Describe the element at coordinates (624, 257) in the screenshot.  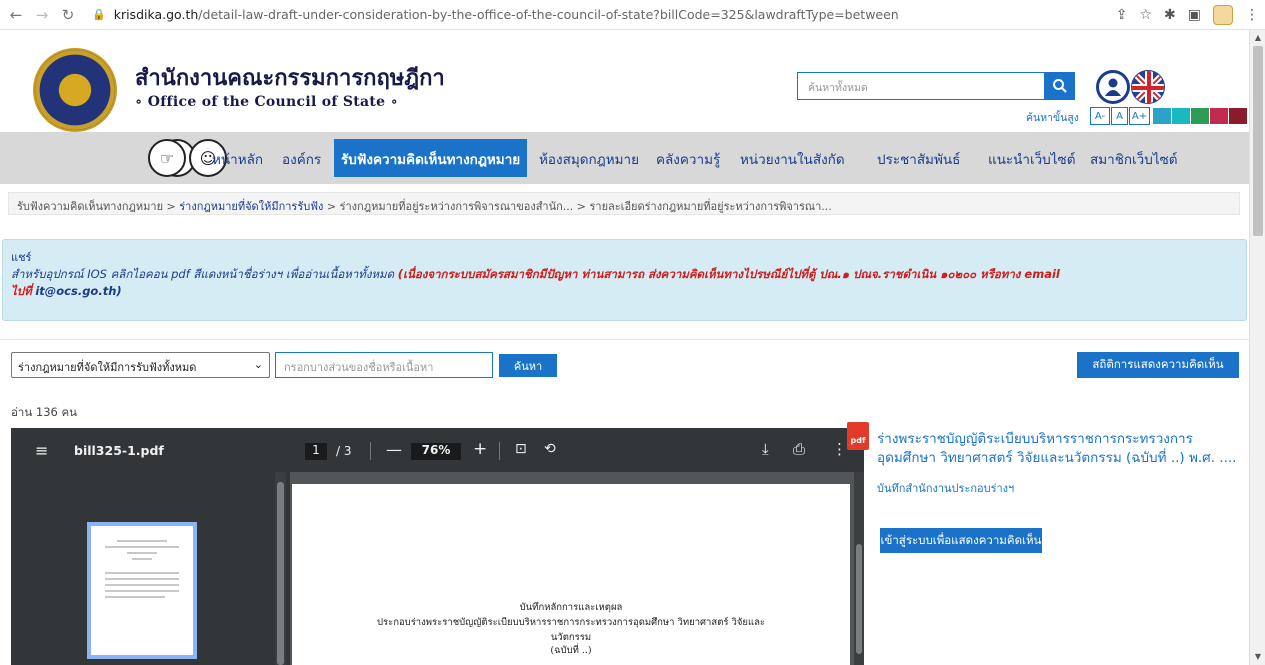
I see `share-label: แชร์` at that location.